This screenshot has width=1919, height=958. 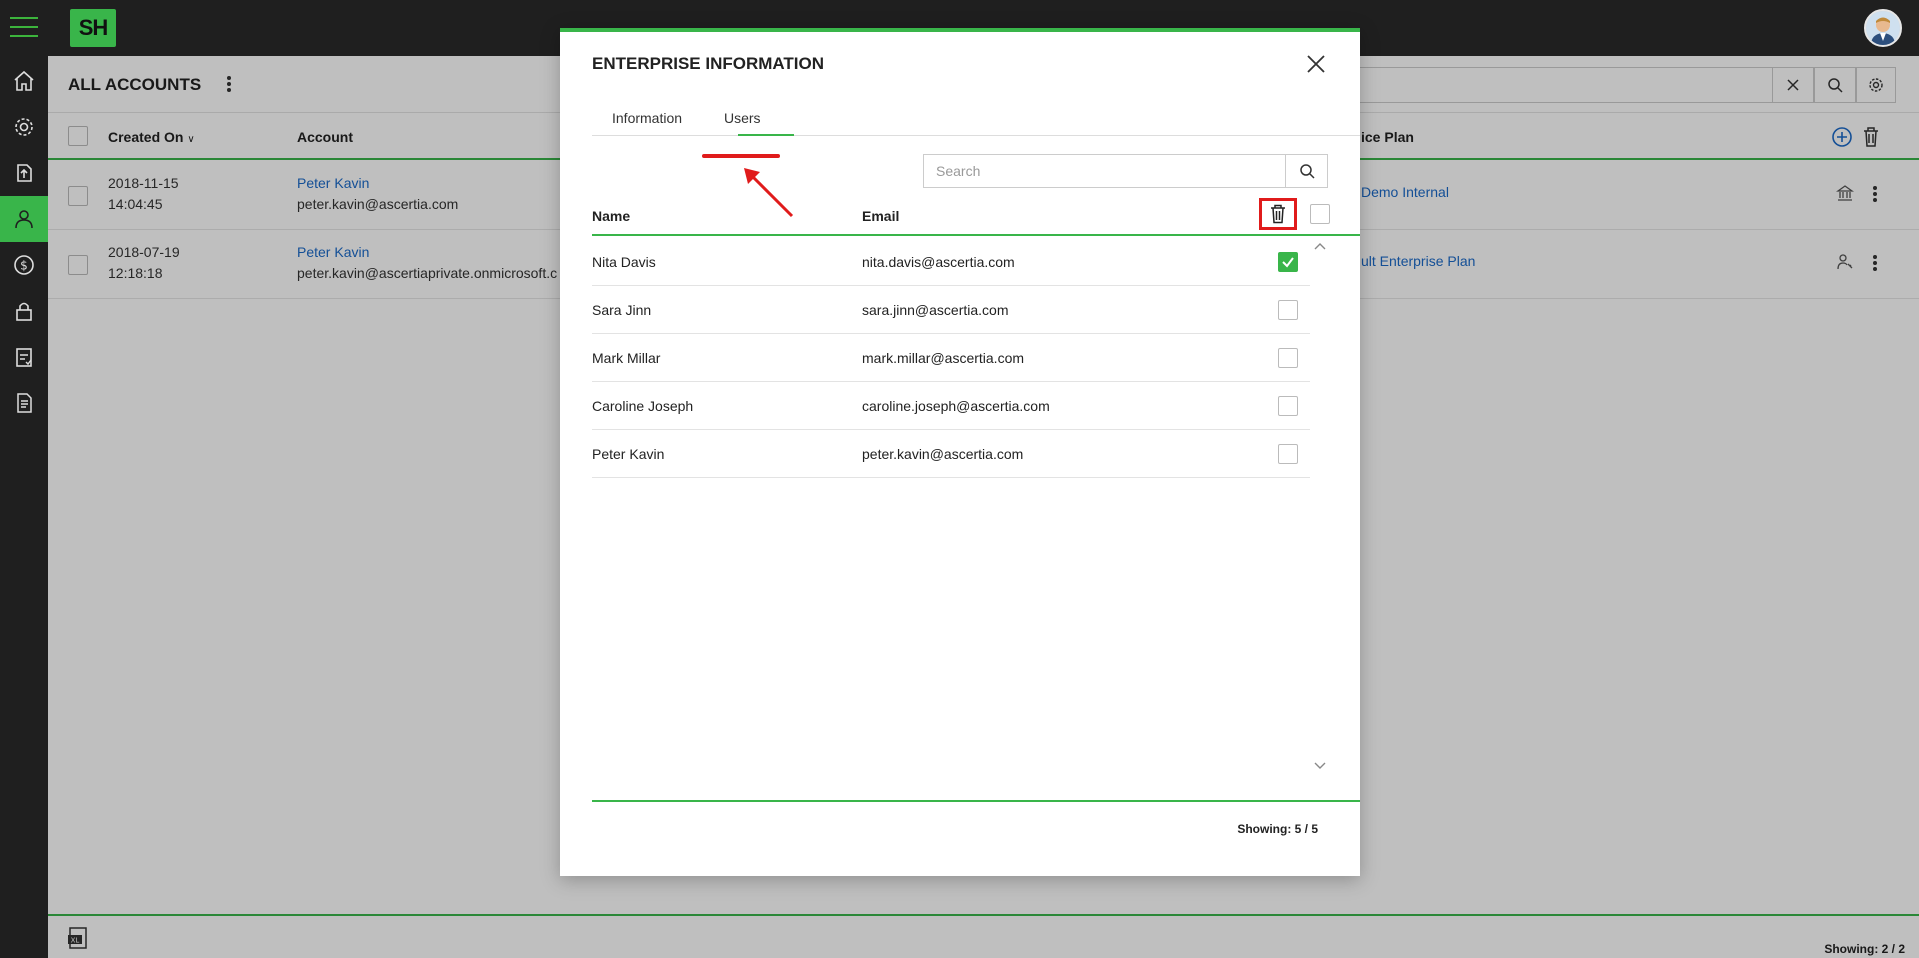 I want to click on sidebar-item-settings, so click(x=24, y=127).